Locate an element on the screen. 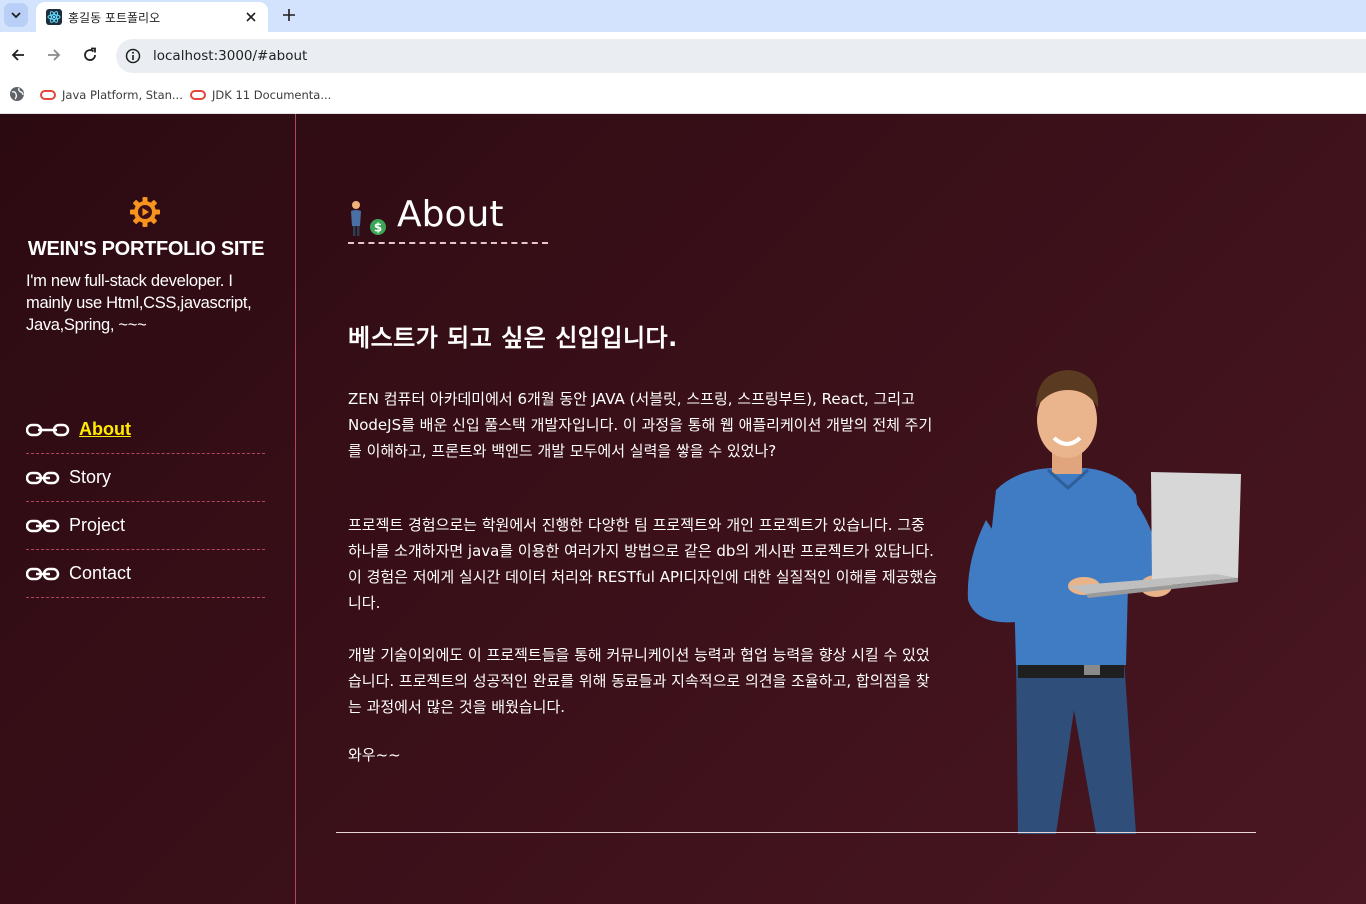 Image resolution: width=1366 pixels, height=904 pixels. developer-with-laptop-image is located at coordinates (1104, 602).